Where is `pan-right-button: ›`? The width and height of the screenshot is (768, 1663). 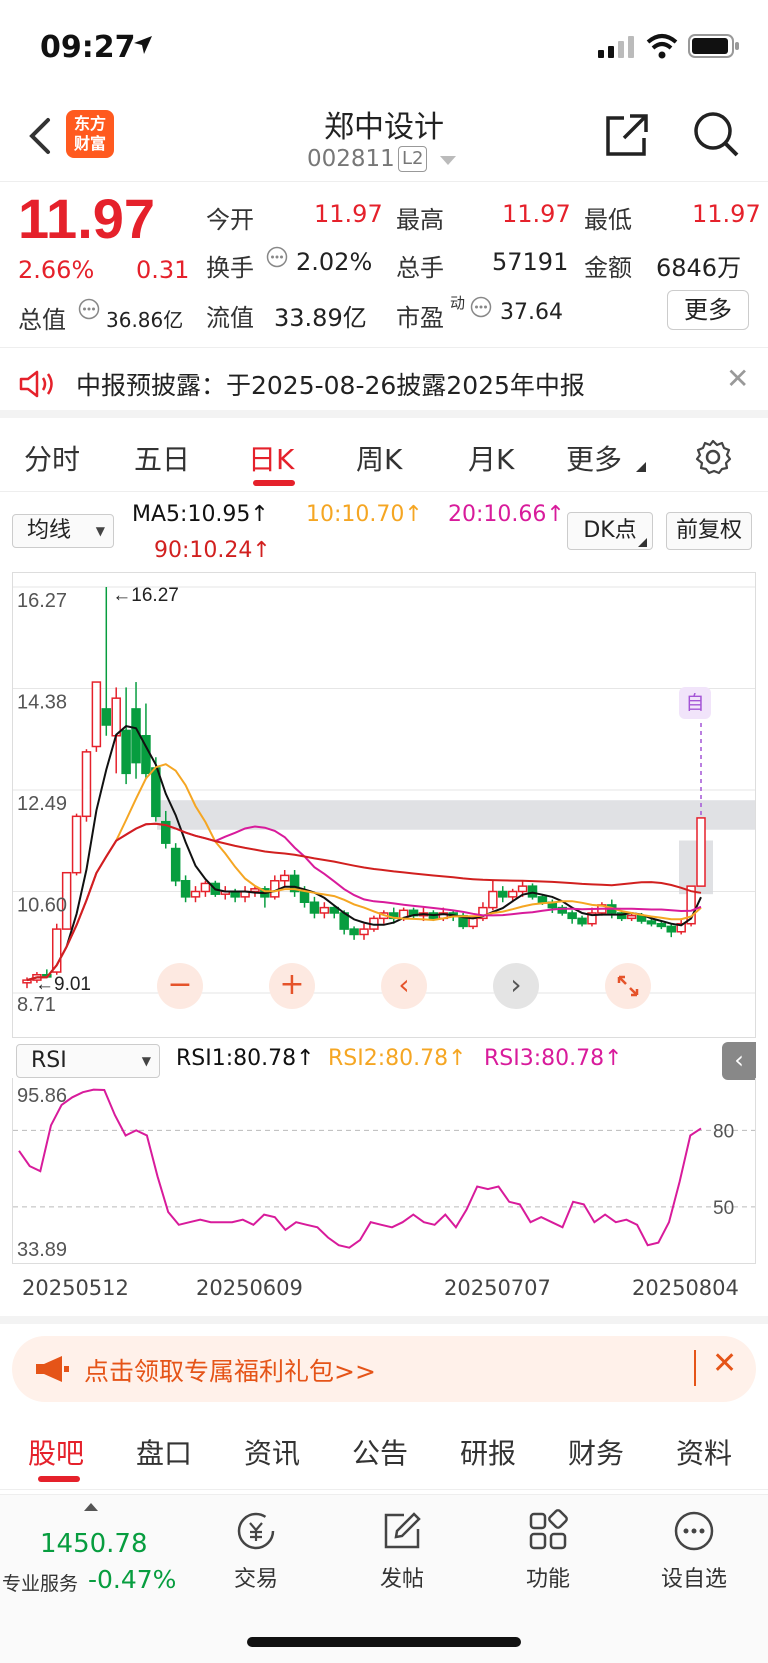
pan-right-button: › is located at coordinates (516, 986).